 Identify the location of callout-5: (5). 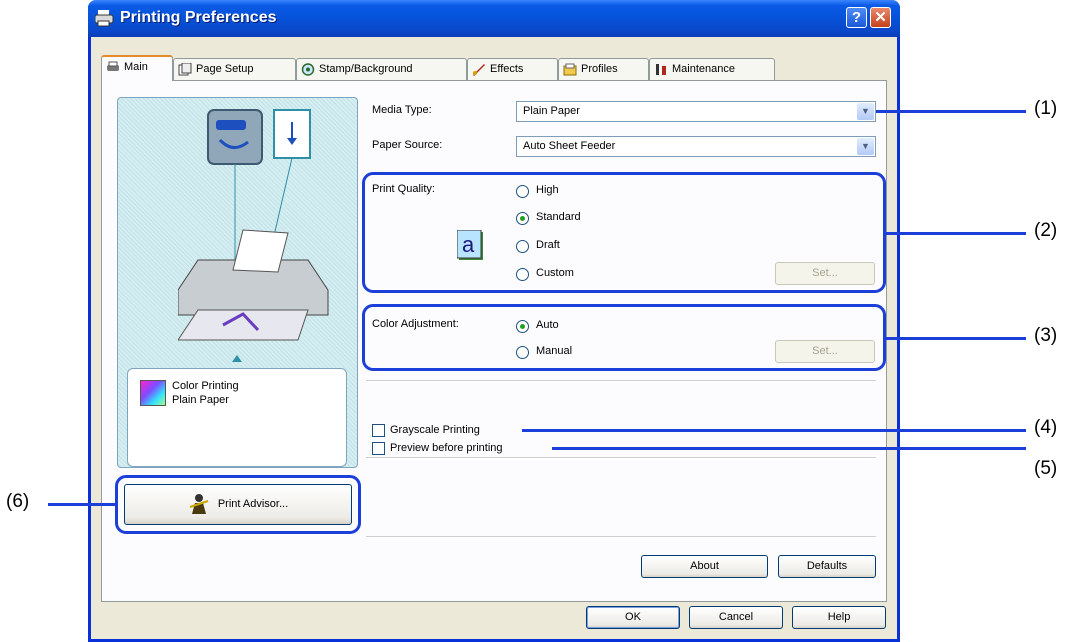
(1046, 468).